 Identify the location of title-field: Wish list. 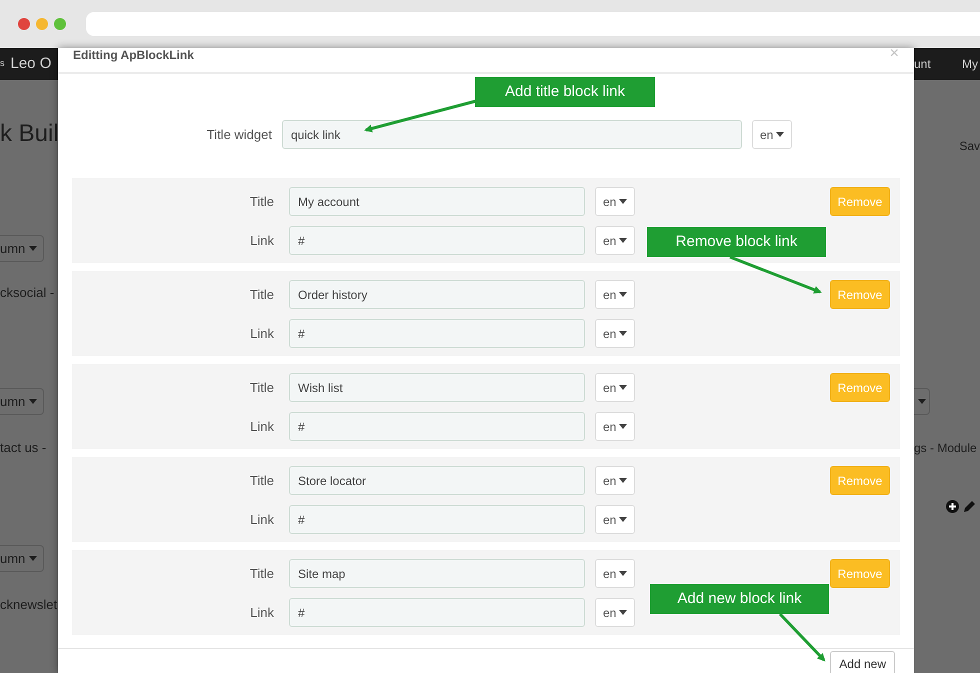
(437, 387).